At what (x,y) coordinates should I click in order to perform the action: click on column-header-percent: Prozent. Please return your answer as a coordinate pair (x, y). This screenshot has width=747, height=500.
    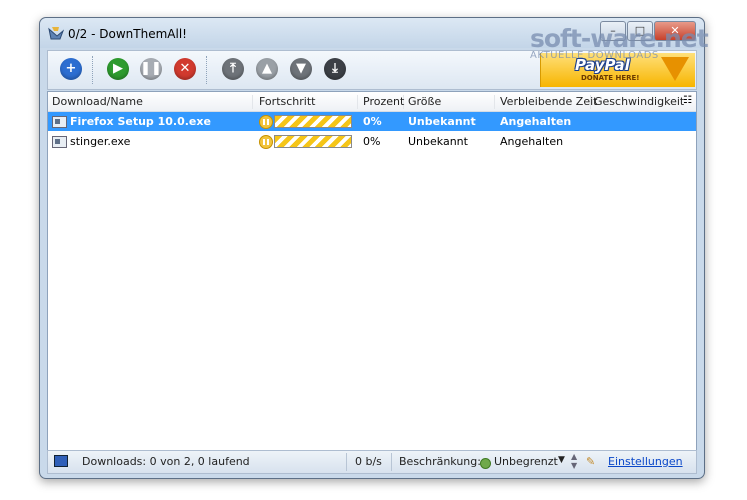
    Looking at the image, I should click on (383, 102).